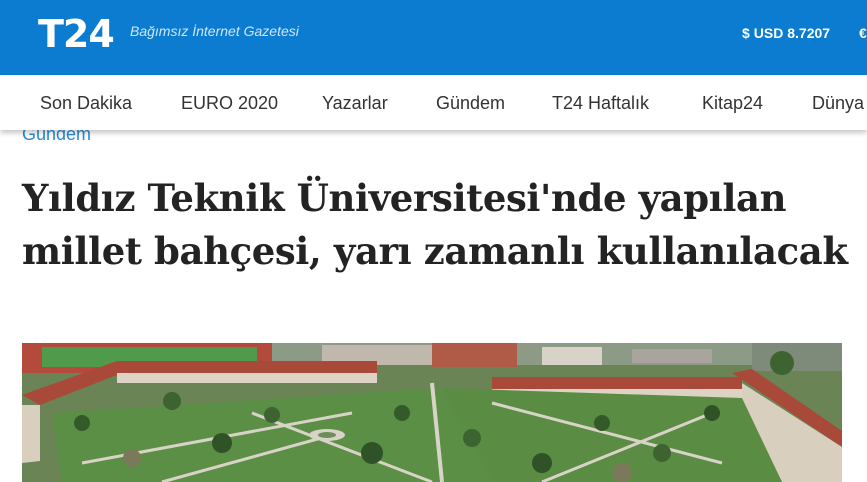 Image resolution: width=867 pixels, height=482 pixels. I want to click on nav-item-gundem: Gündem, so click(470, 103).